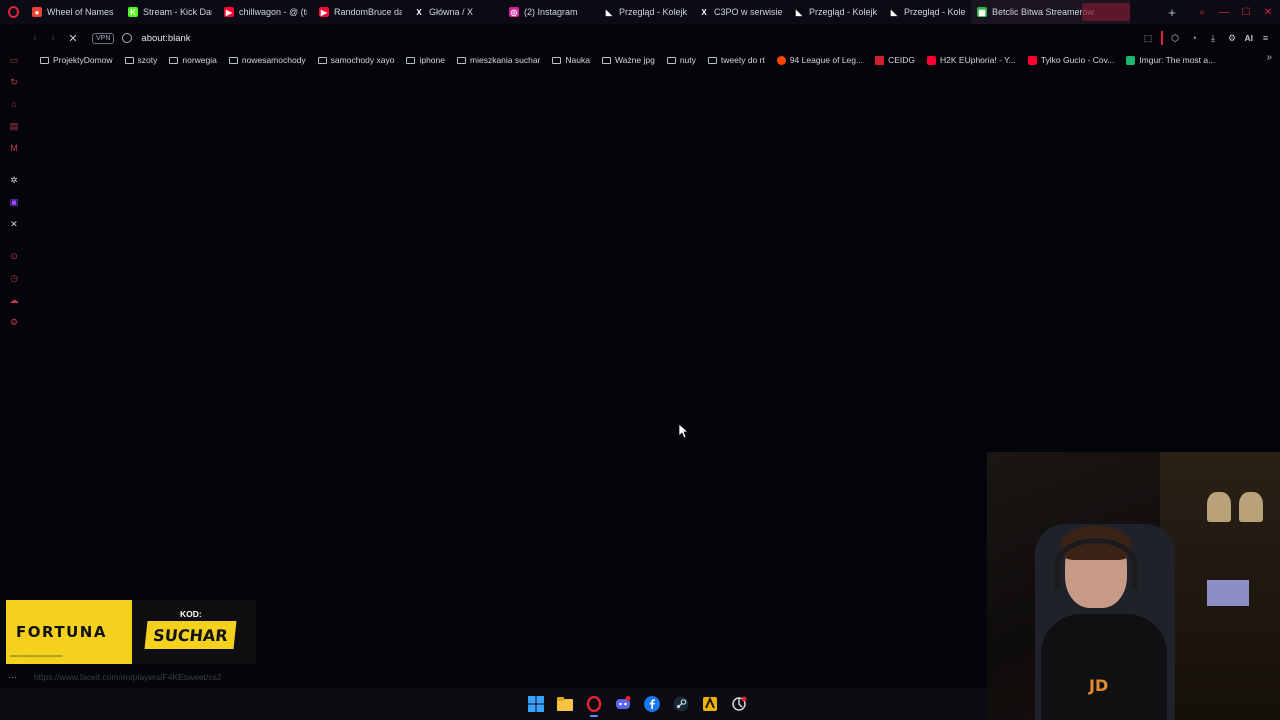  Describe the element at coordinates (14, 278) in the screenshot. I see `history-icon: ◷` at that location.